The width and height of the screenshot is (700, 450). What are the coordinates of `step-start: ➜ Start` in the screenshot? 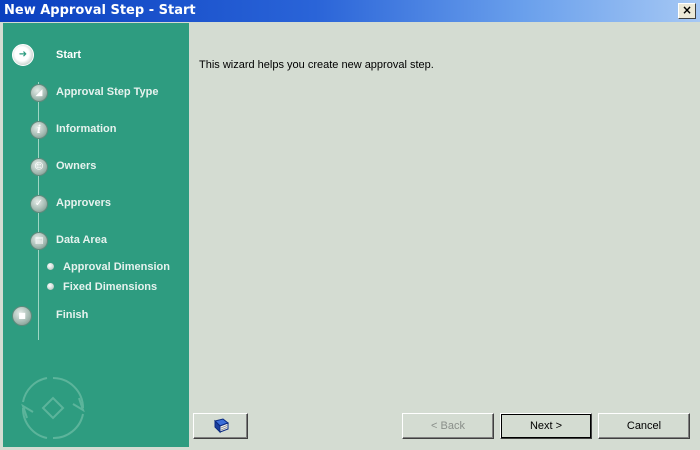 It's located at (96, 56).